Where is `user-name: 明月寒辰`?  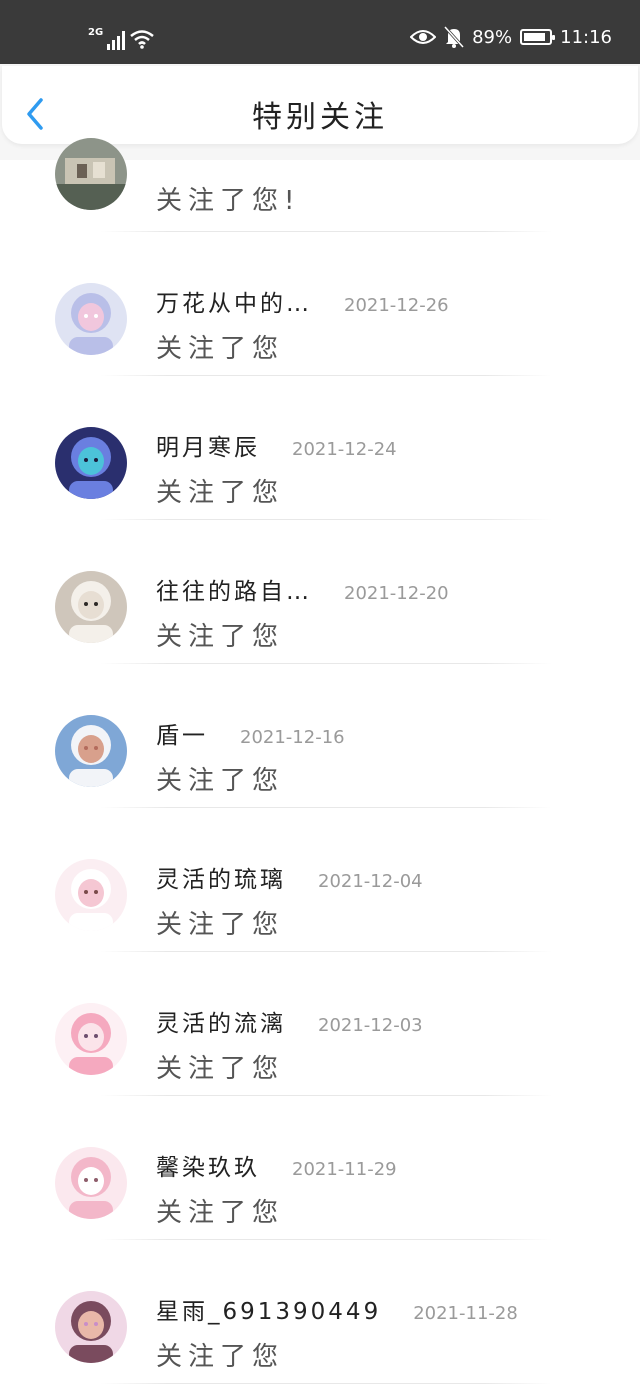 user-name: 明月寒辰 is located at coordinates (208, 445).